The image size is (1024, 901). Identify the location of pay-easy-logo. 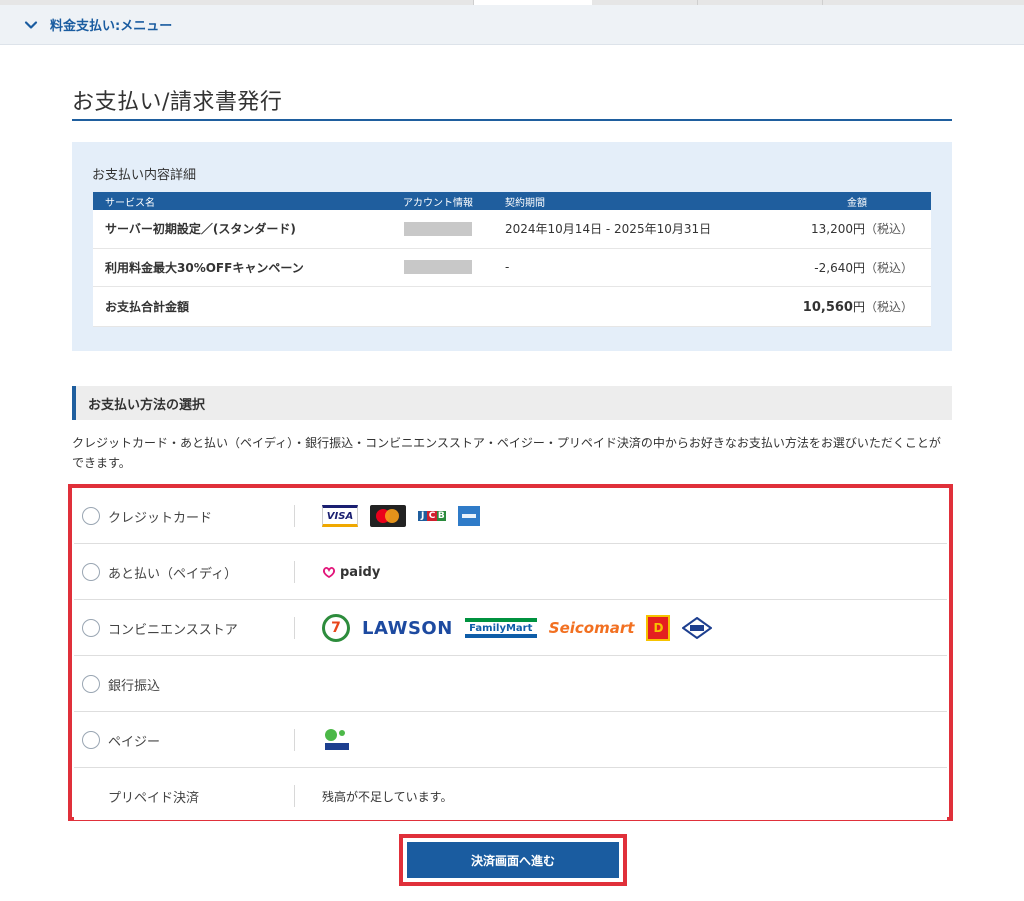
(337, 740).